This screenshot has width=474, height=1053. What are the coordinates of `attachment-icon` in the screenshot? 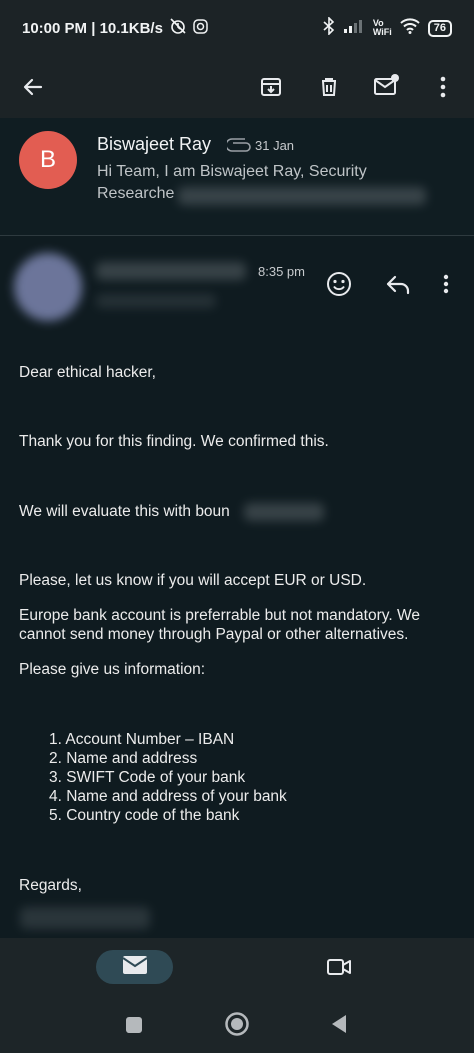 It's located at (238, 147).